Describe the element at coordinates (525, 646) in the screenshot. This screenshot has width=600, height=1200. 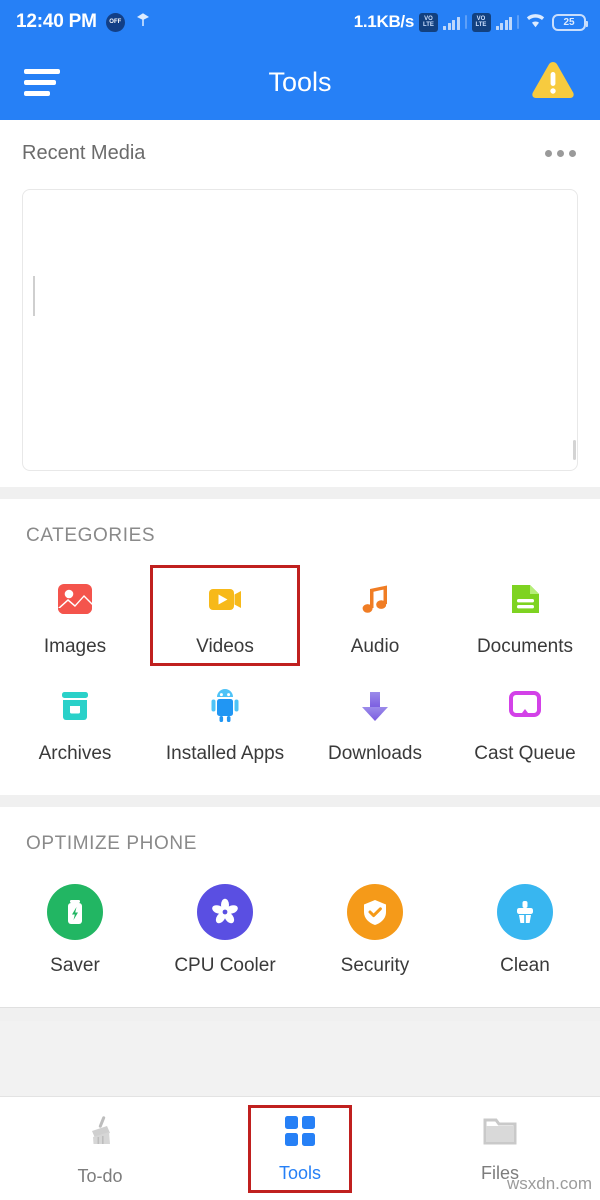
I see `category-label: Documents` at that location.